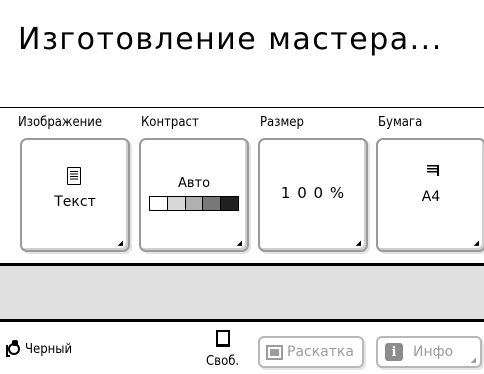 The width and height of the screenshot is (484, 374). I want to click on paper-value: A4, so click(431, 197).